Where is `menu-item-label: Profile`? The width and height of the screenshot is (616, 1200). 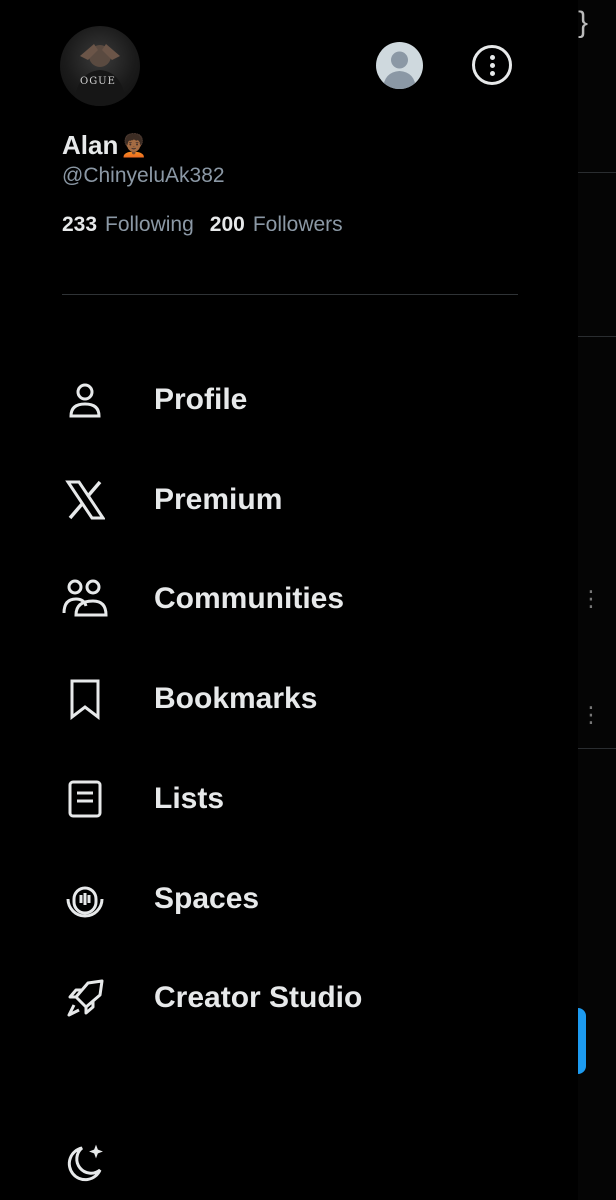 menu-item-label: Profile is located at coordinates (201, 399).